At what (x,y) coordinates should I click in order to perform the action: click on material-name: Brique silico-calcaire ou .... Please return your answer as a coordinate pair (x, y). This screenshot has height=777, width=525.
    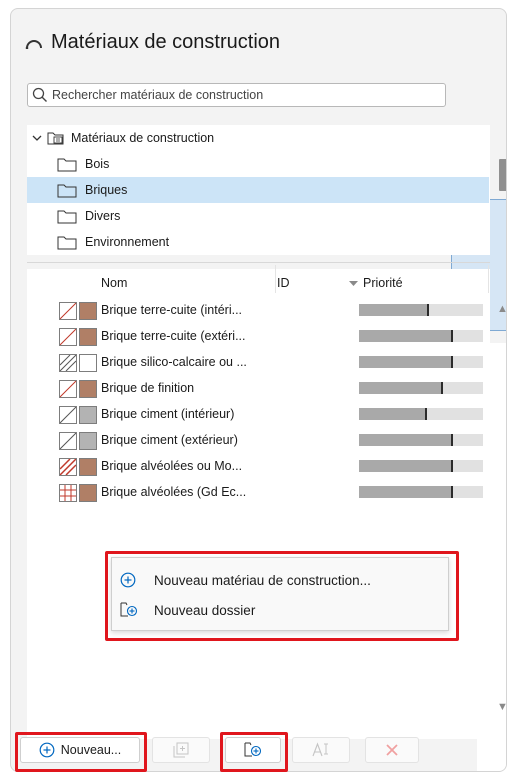
    Looking at the image, I should click on (174, 362).